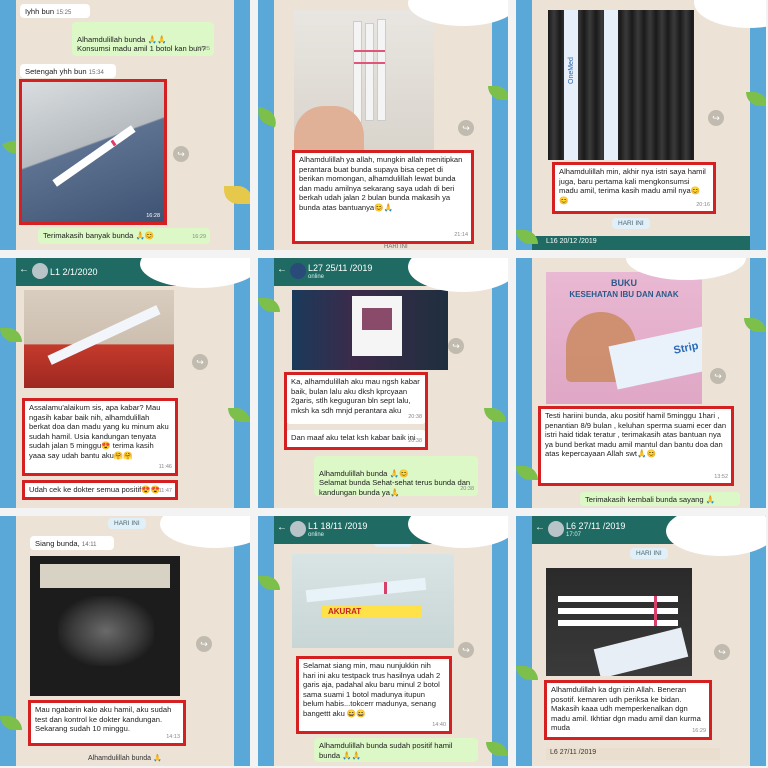 The height and width of the screenshot is (768, 768). Describe the element at coordinates (660, 499) in the screenshot. I see `reply-bubble: Terimakasih kembali bunda sayang 🙏` at that location.